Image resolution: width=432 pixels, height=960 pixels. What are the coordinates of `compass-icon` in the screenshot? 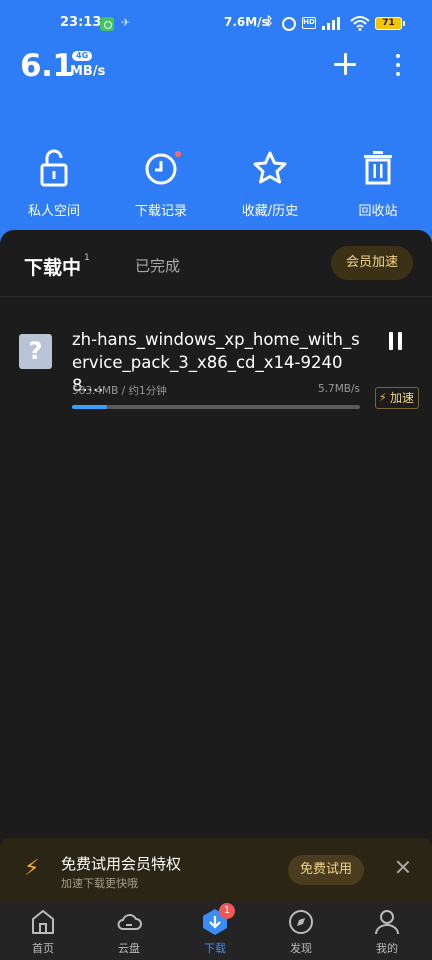 It's located at (301, 922).